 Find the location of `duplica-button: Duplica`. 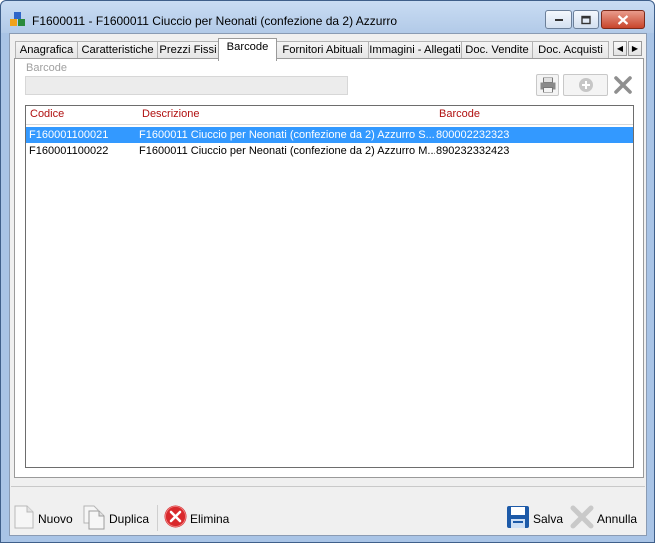

duplica-button: Duplica is located at coordinates (117, 515).